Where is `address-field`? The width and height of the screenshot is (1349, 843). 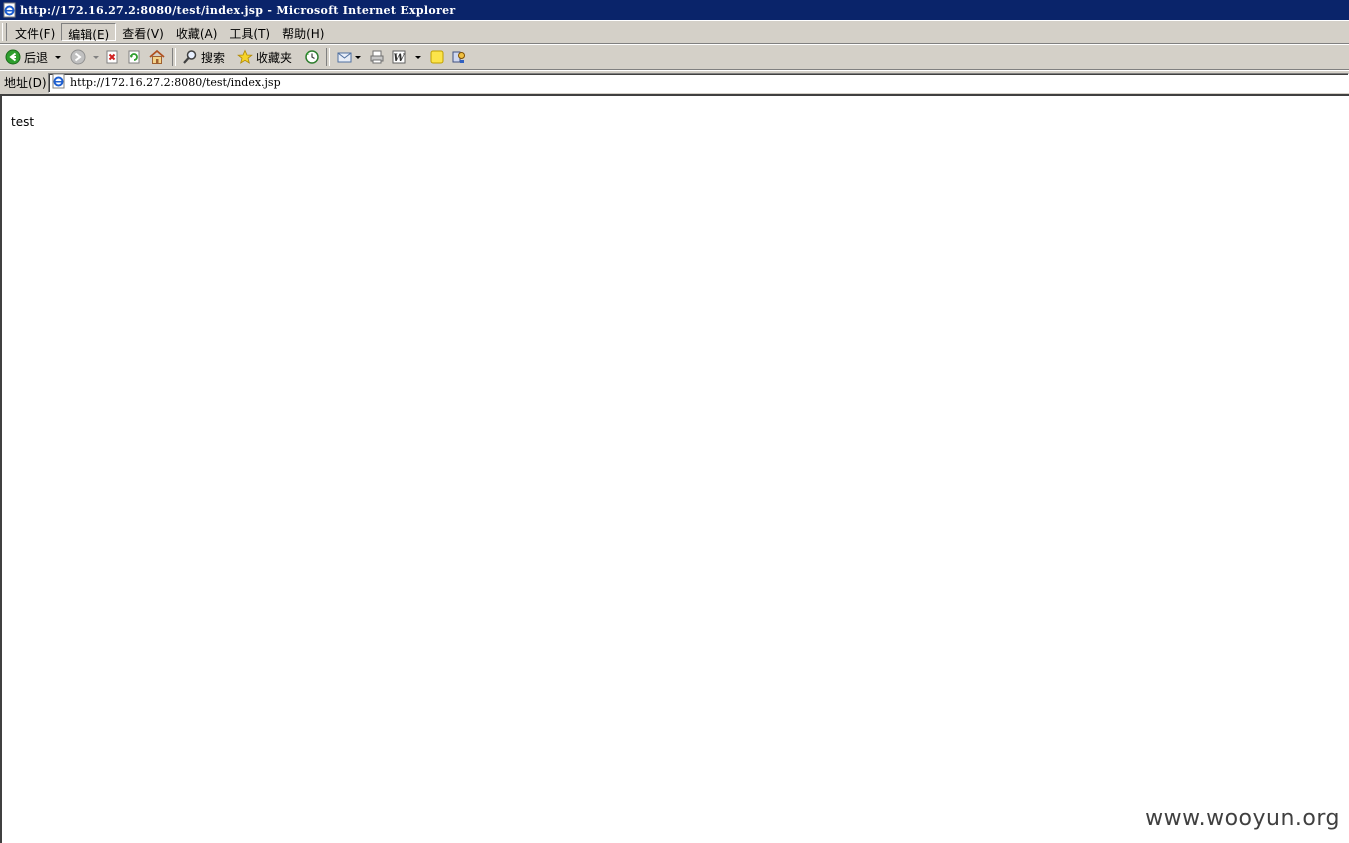
address-field is located at coordinates (698, 82).